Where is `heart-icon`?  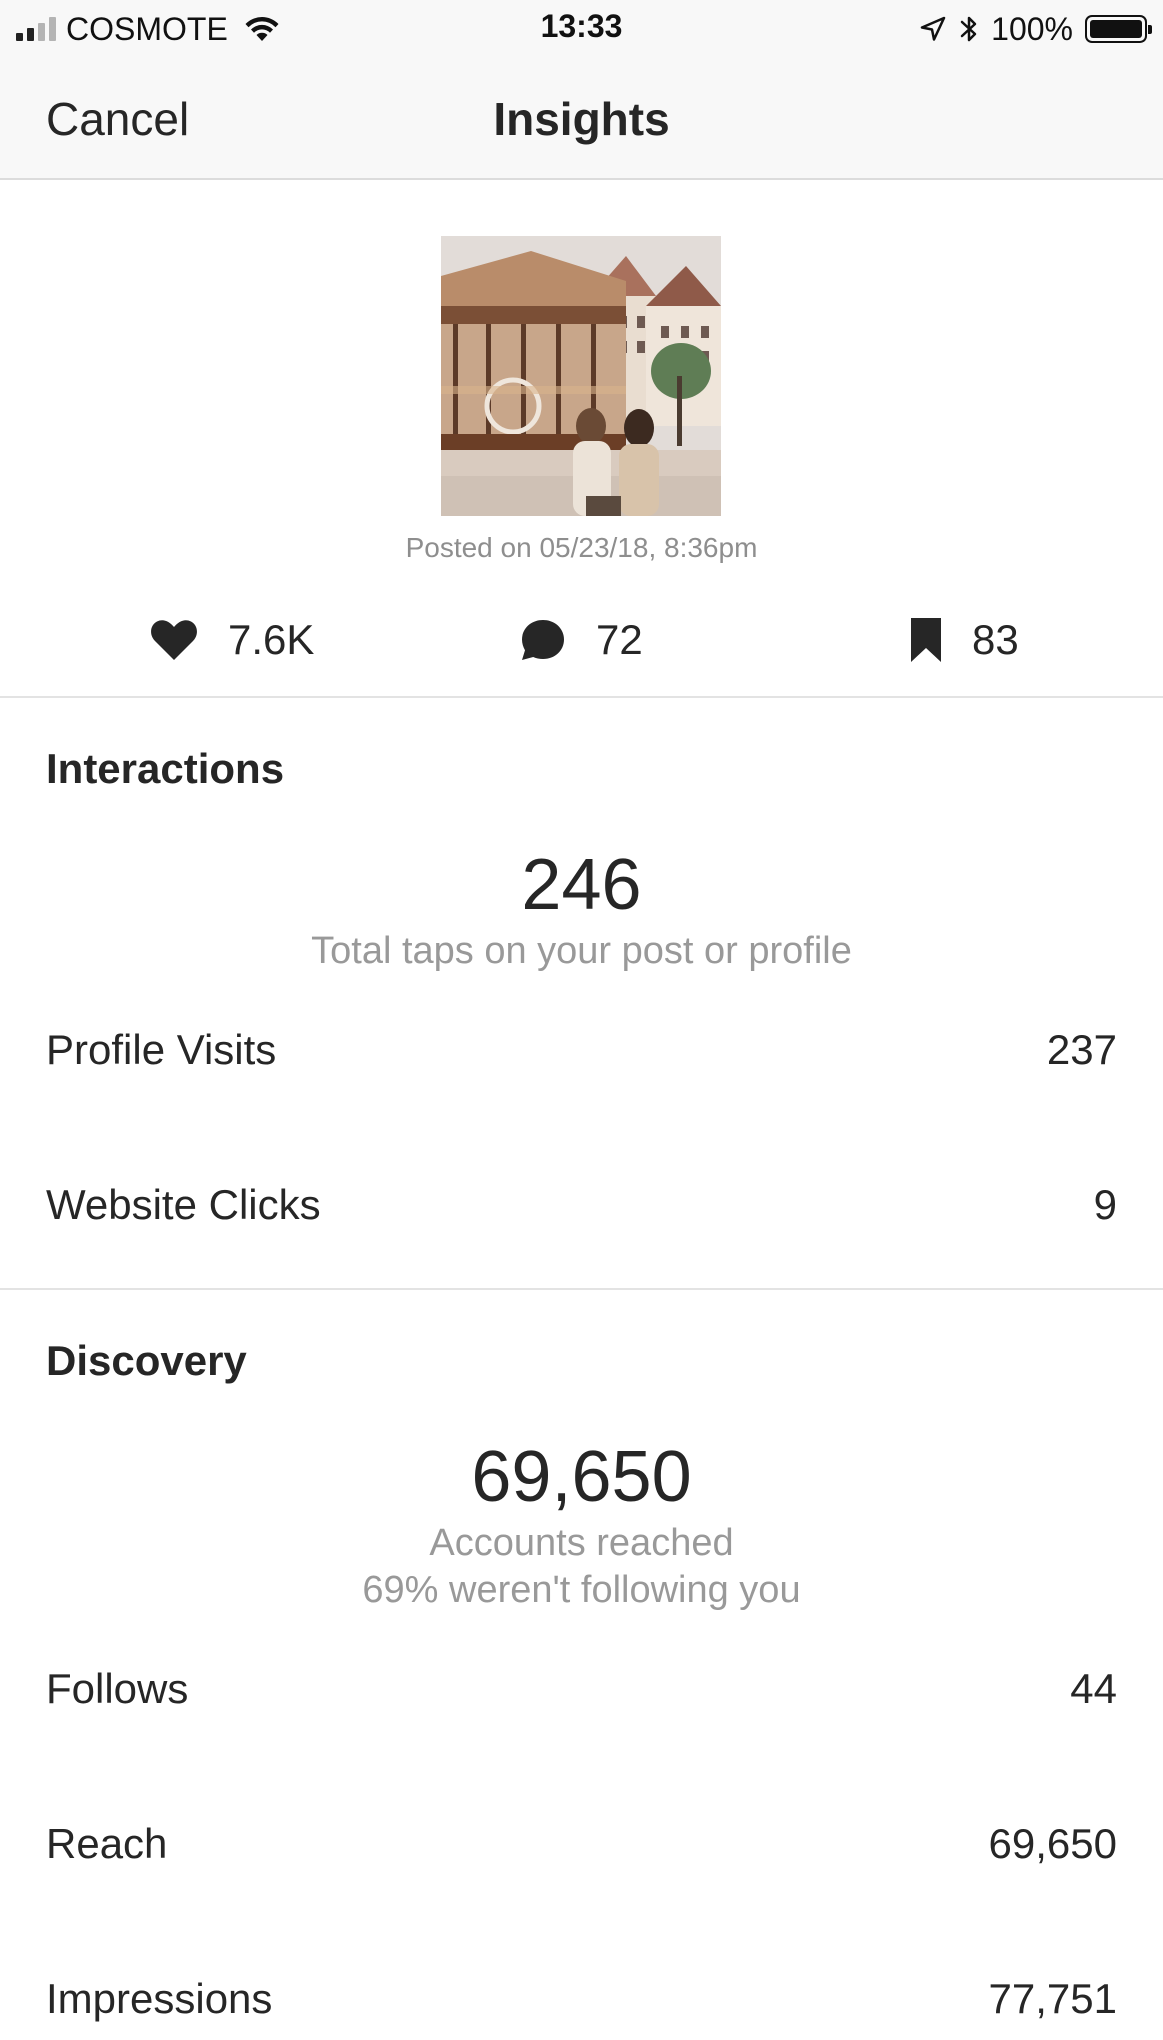
heart-icon is located at coordinates (174, 640).